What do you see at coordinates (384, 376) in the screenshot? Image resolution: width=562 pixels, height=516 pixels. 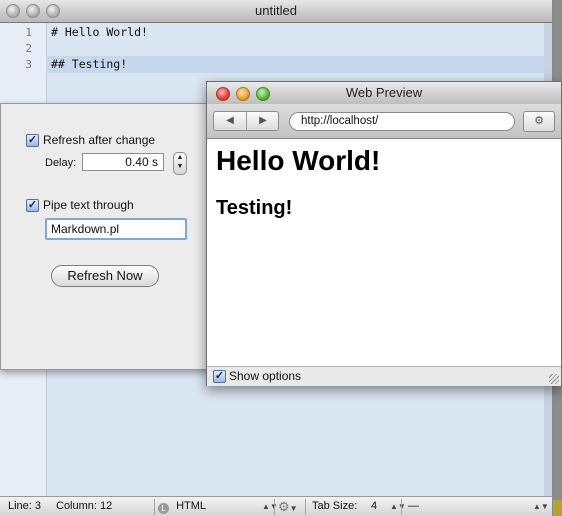 I see `preview-footer: ✓ Show options` at bounding box center [384, 376].